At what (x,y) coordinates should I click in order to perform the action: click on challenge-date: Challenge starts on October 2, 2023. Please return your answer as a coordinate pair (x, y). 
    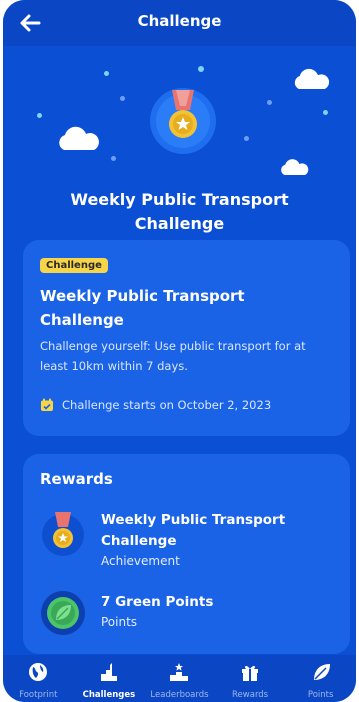
    Looking at the image, I should click on (155, 405).